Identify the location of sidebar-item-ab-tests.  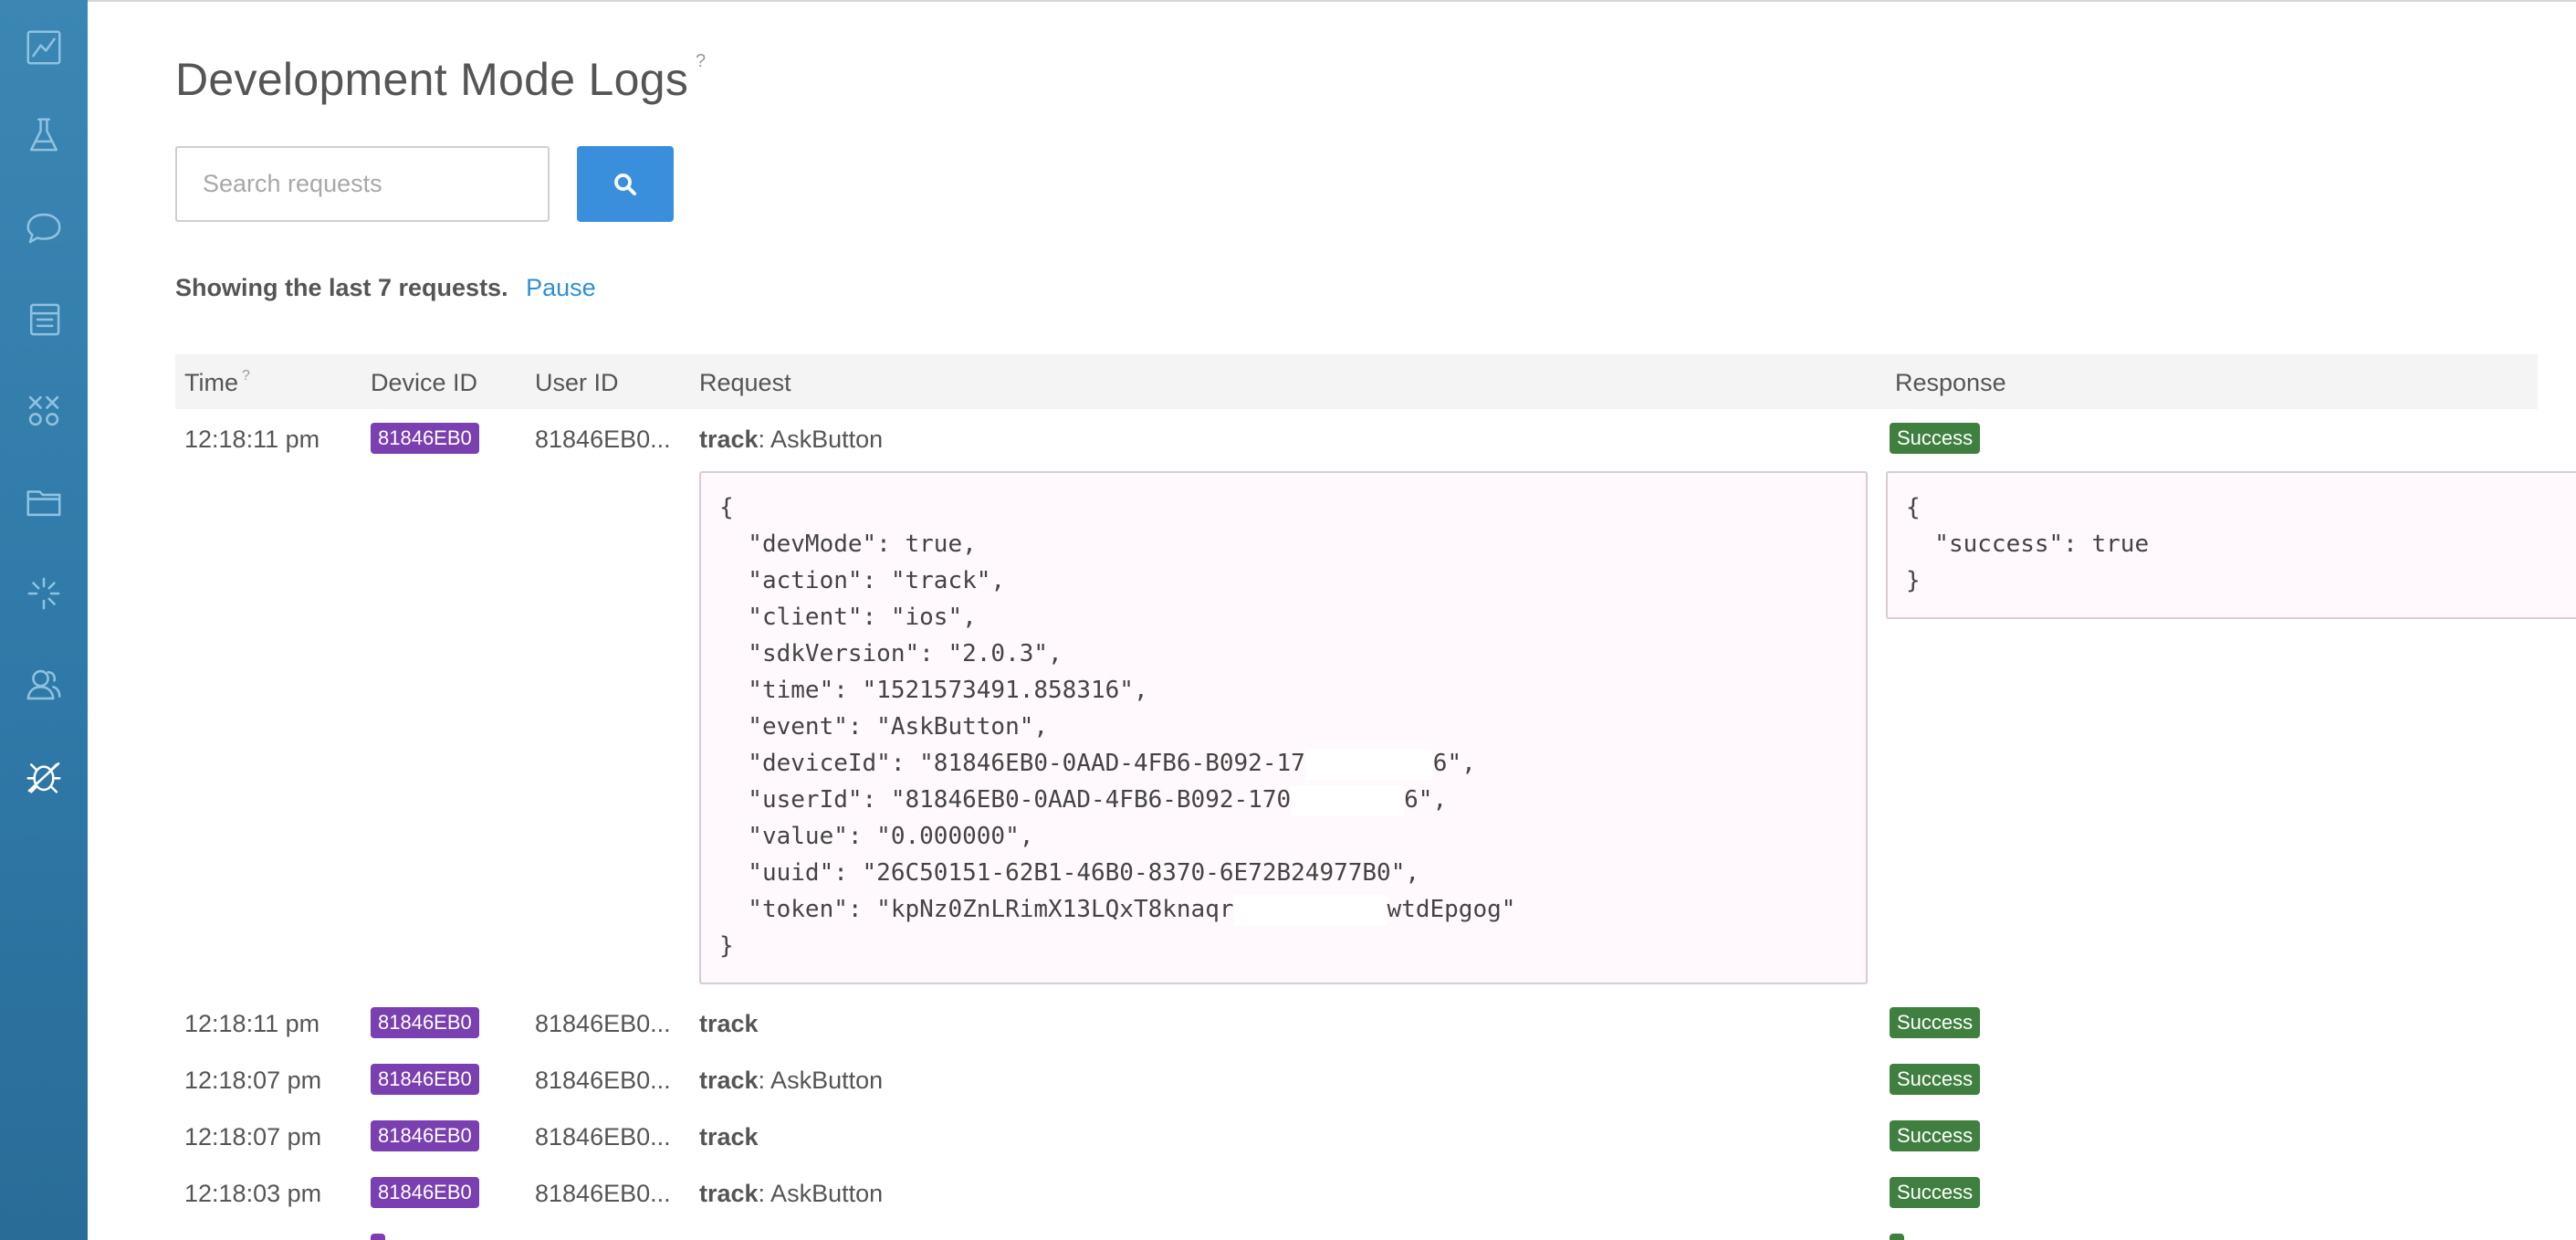
(44, 135).